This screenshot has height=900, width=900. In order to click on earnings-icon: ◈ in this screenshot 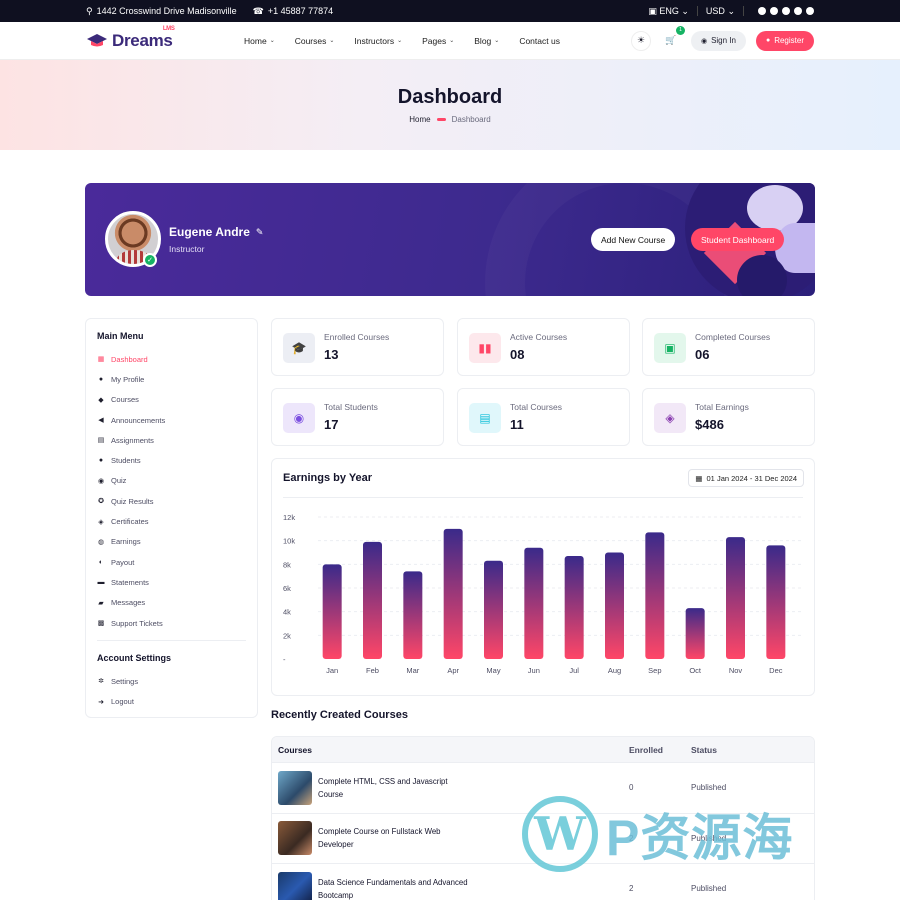, I will do `click(670, 418)`.